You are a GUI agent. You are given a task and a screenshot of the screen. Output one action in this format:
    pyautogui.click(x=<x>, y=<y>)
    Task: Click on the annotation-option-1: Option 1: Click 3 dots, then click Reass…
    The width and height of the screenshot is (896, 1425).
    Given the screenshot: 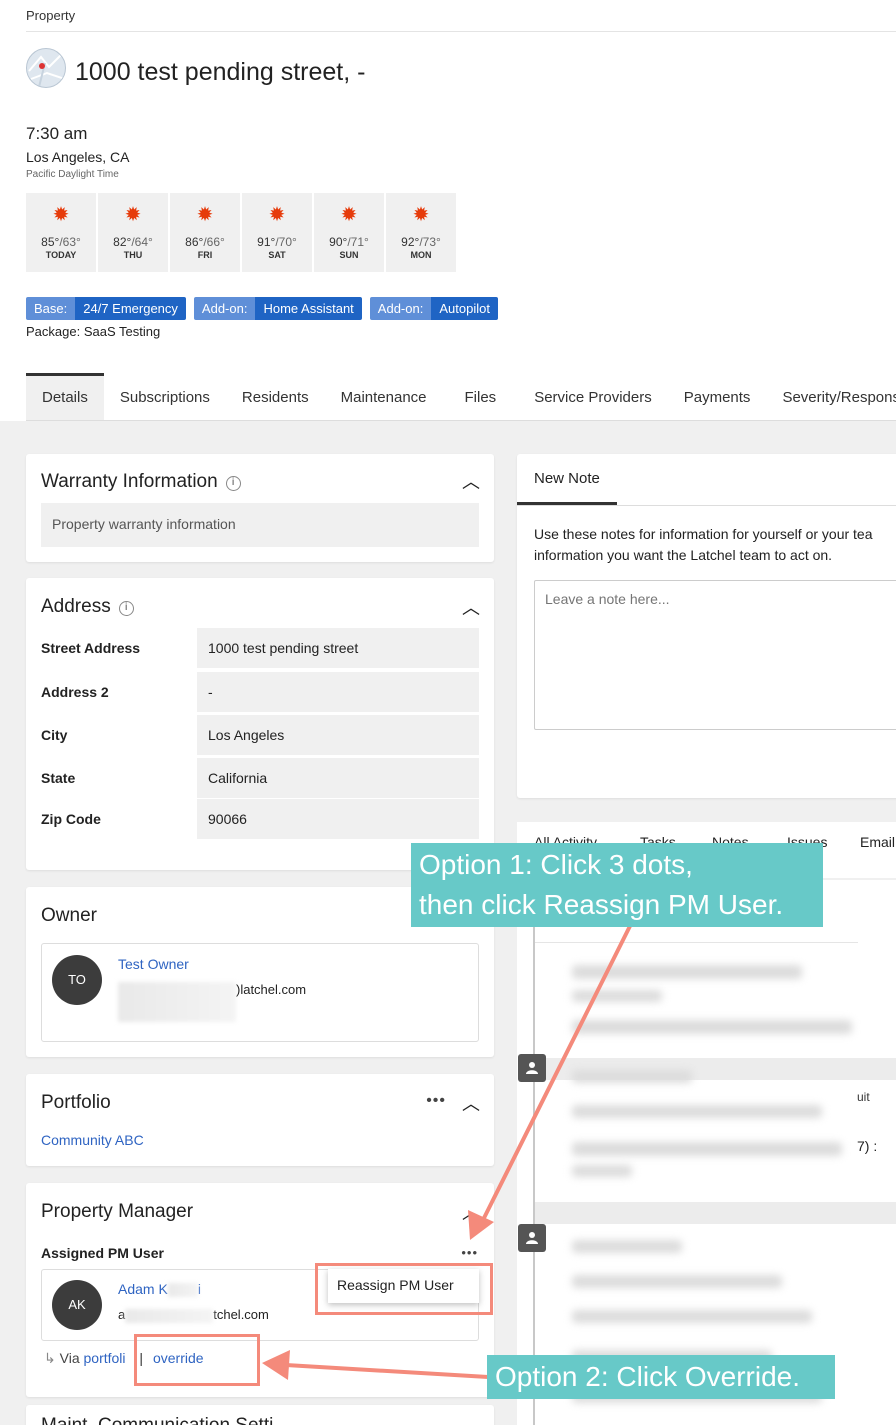 What is the action you would take?
    pyautogui.click(x=617, y=885)
    